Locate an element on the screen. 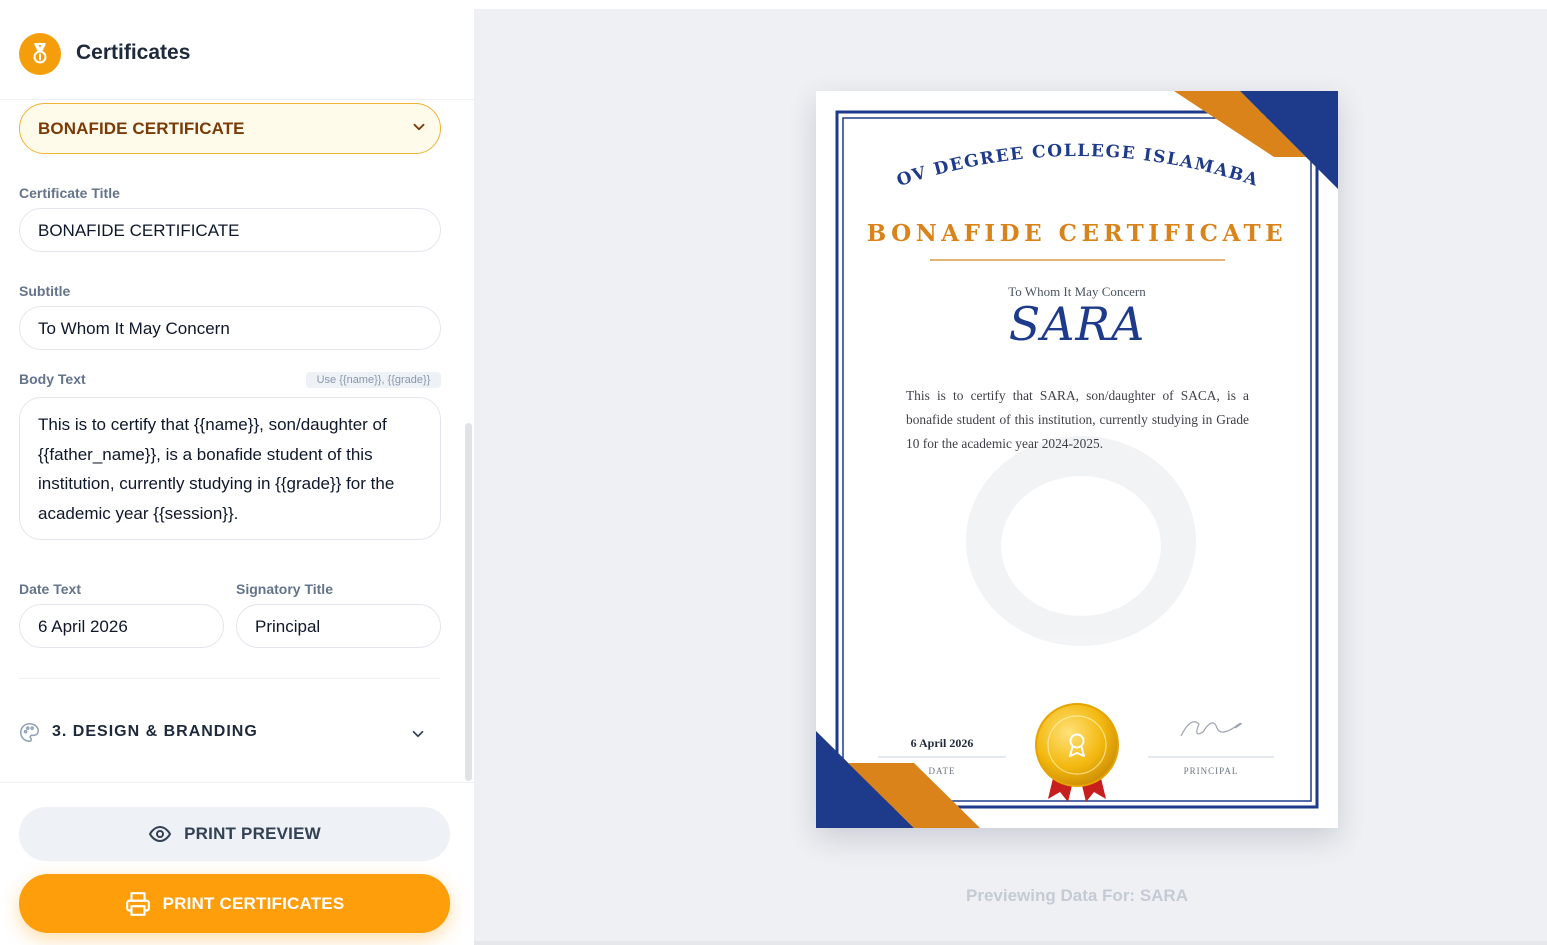 This screenshot has width=1547, height=945. subtitle-input: To Whom It May Concern is located at coordinates (230, 328).